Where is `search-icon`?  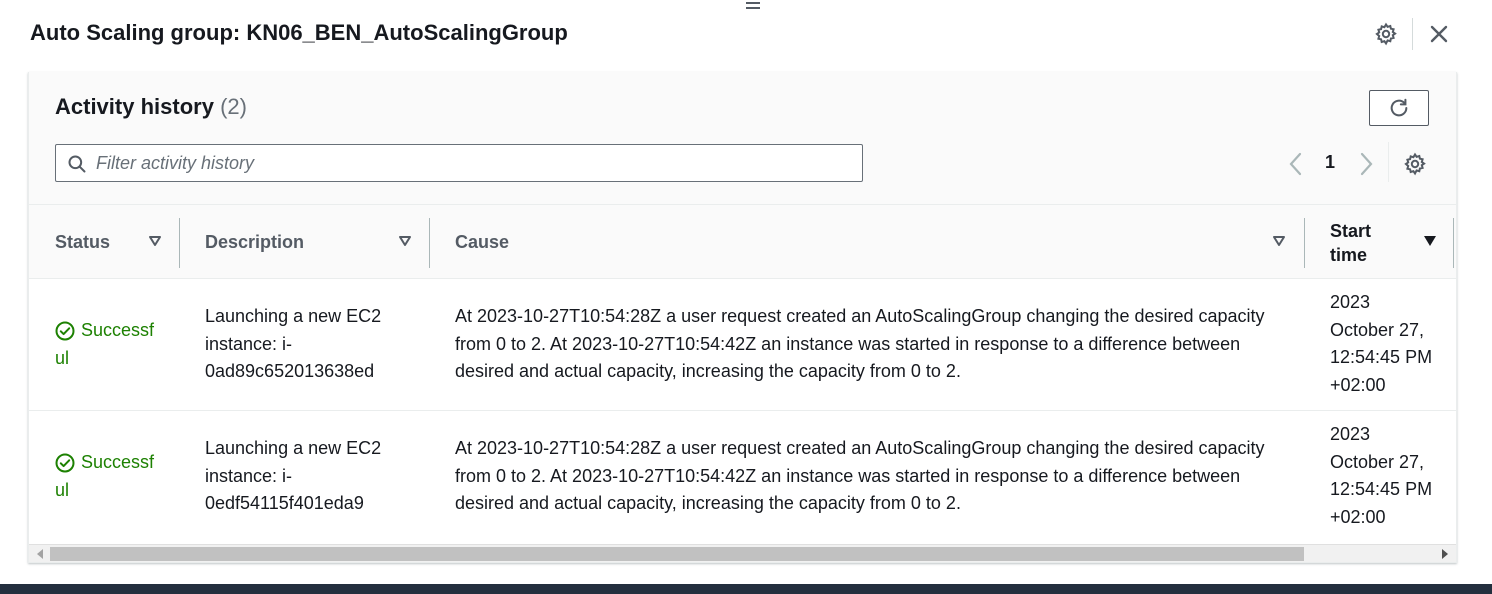
search-icon is located at coordinates (77, 164).